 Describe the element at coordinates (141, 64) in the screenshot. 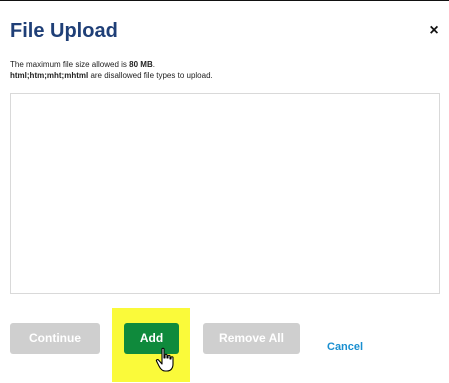

I see `max-size-value: 80 MB` at that location.